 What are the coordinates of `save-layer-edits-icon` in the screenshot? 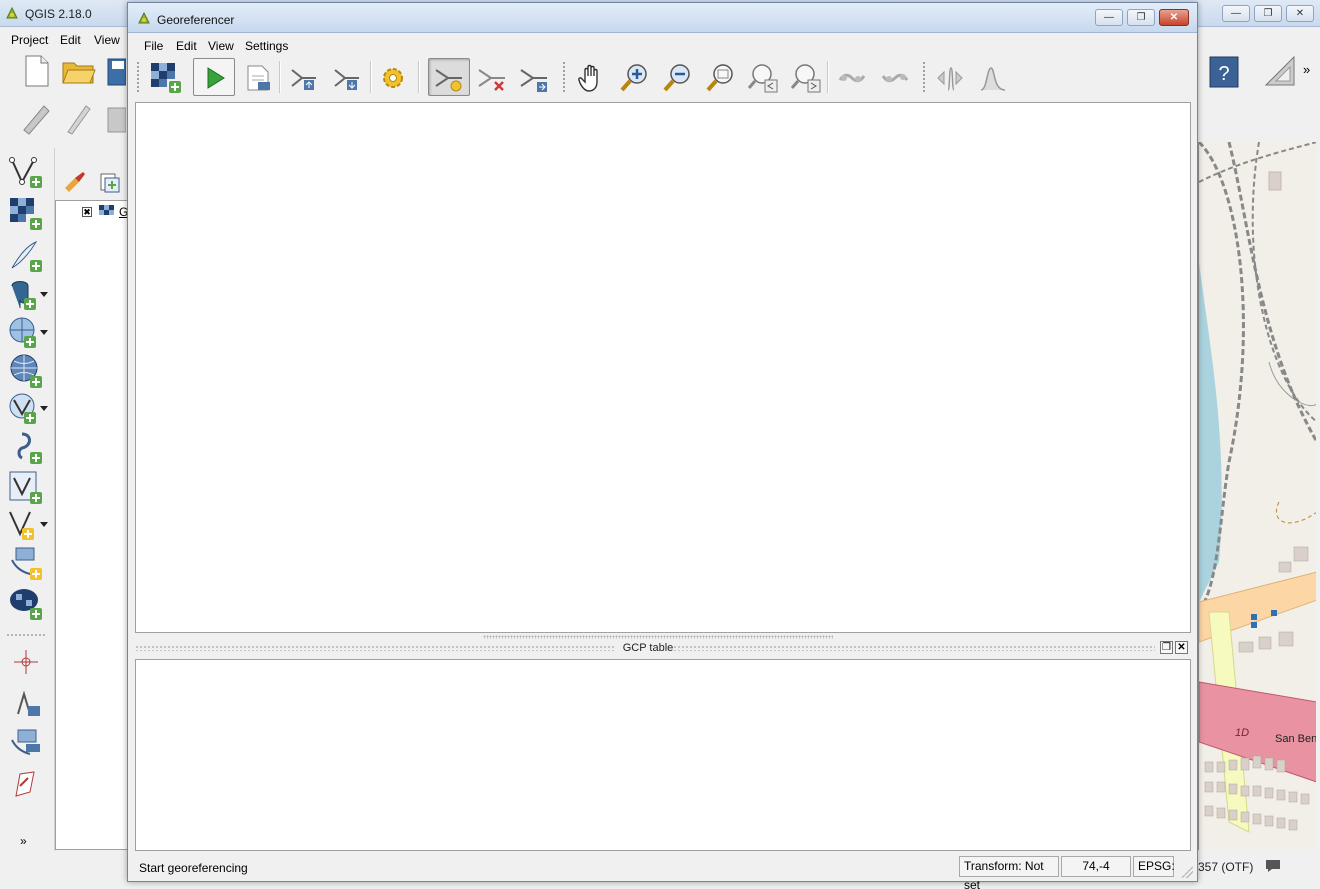 It's located at (115, 118).